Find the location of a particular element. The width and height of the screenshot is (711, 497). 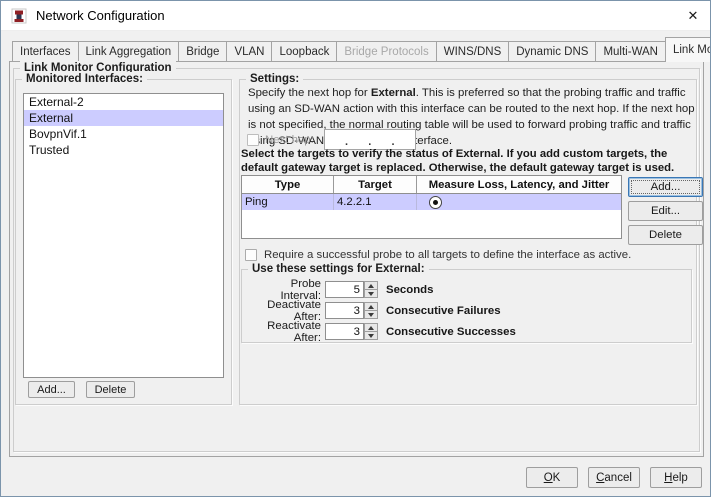

close-icon: ✕ is located at coordinates (693, 16).